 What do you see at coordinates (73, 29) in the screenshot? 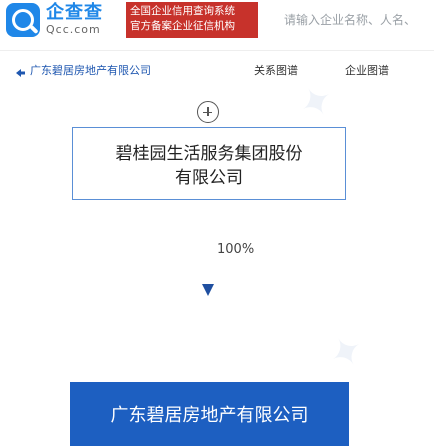
I see `logo-domain: Qcc.com` at bounding box center [73, 29].